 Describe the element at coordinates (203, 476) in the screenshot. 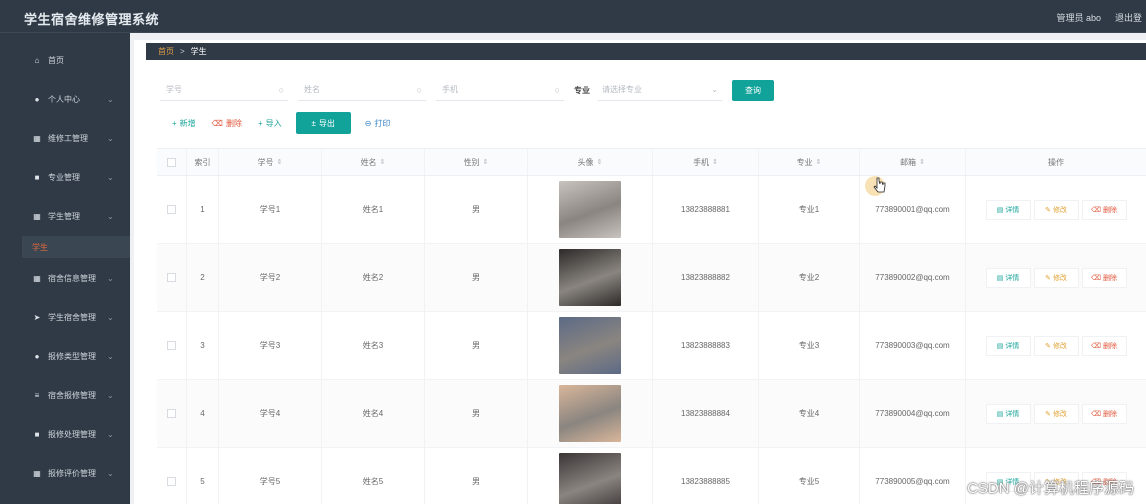

I see `cell-index: 5` at that location.